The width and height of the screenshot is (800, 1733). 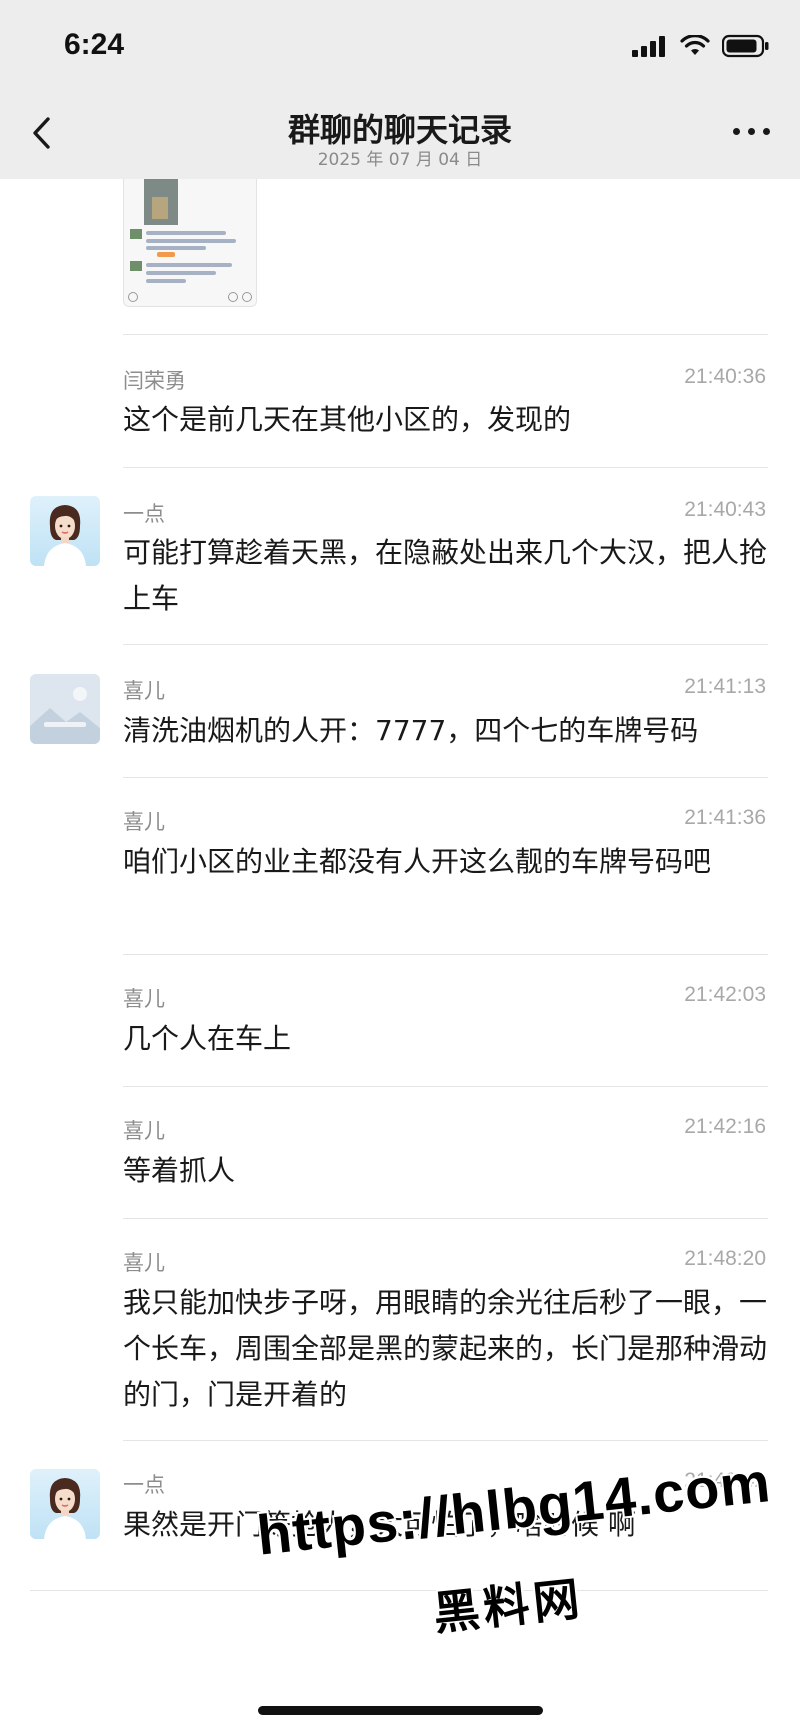 I want to click on message-text: 清洗油烟机的人开：7777，四个七的车牌号码, so click(x=411, y=730).